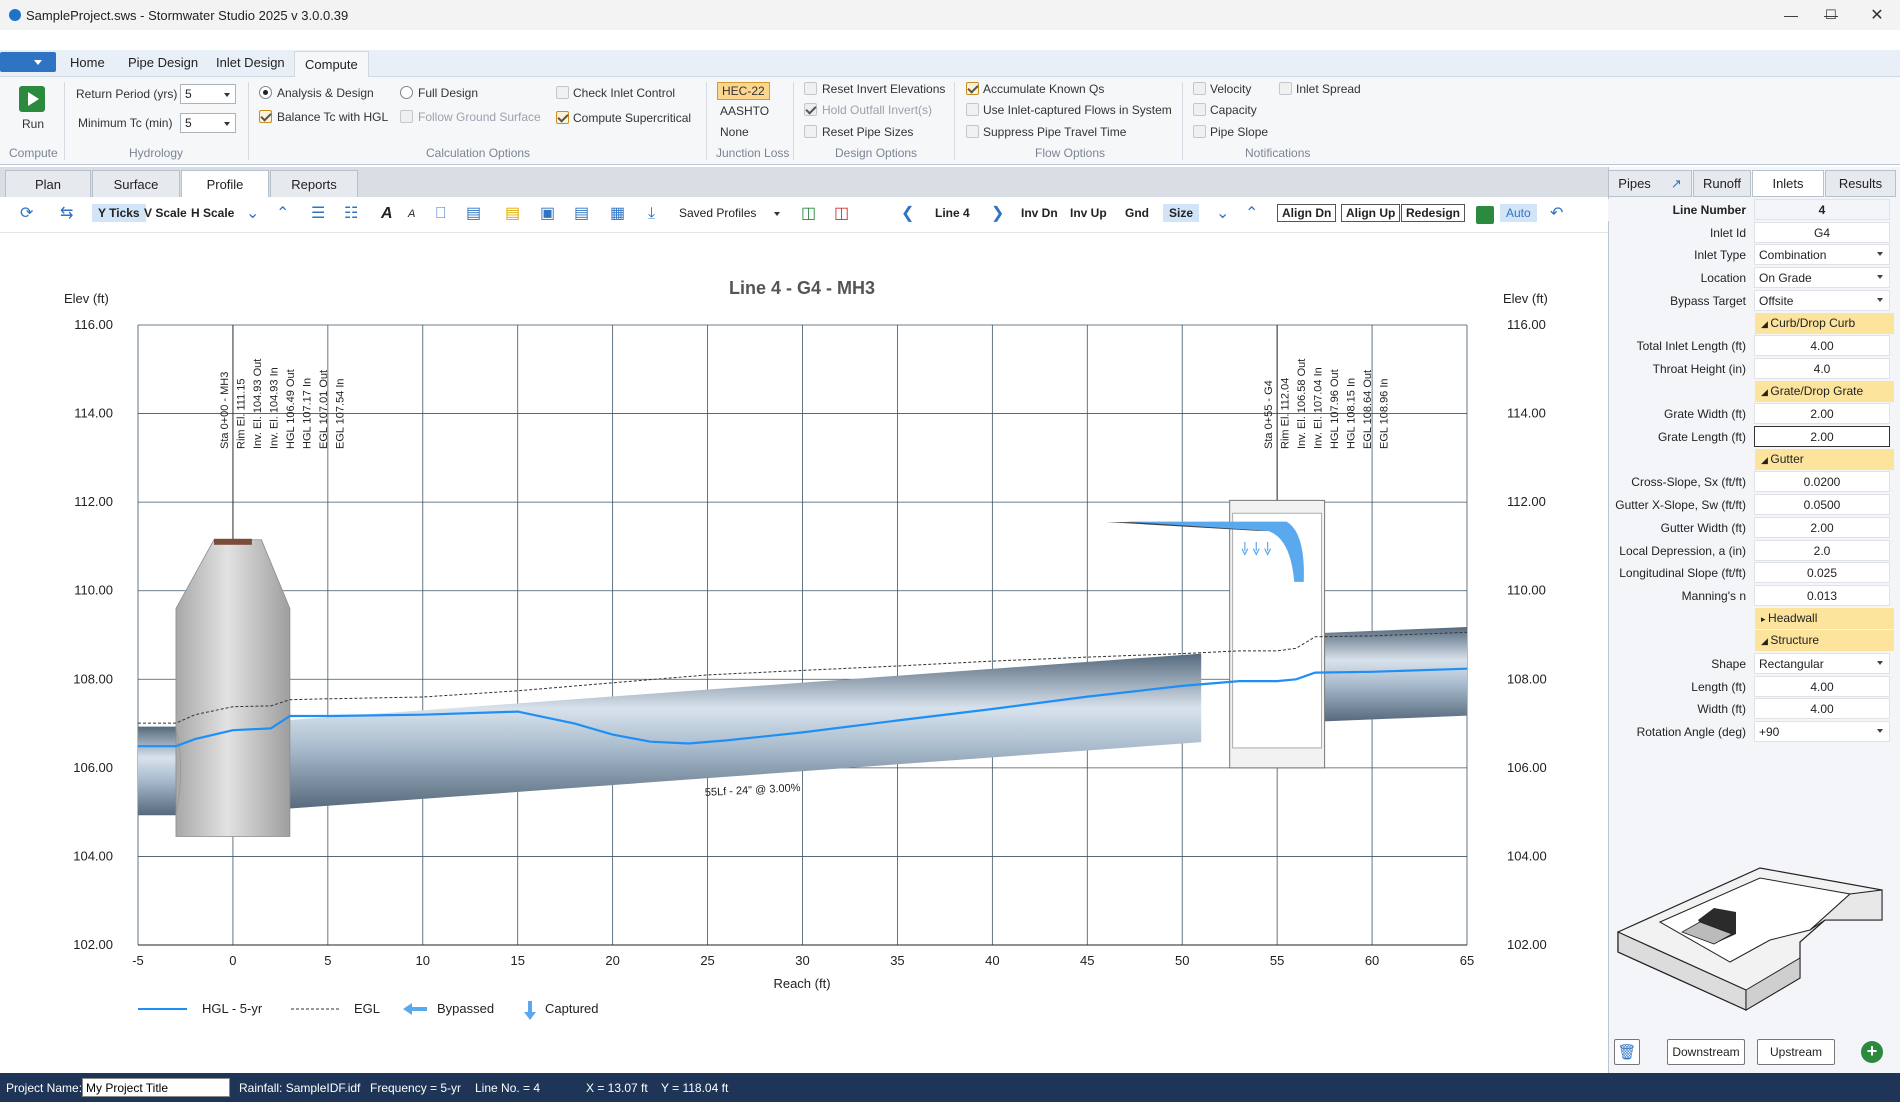 The image size is (1900, 1102). I want to click on refresh-icon: ⟳, so click(26, 214).